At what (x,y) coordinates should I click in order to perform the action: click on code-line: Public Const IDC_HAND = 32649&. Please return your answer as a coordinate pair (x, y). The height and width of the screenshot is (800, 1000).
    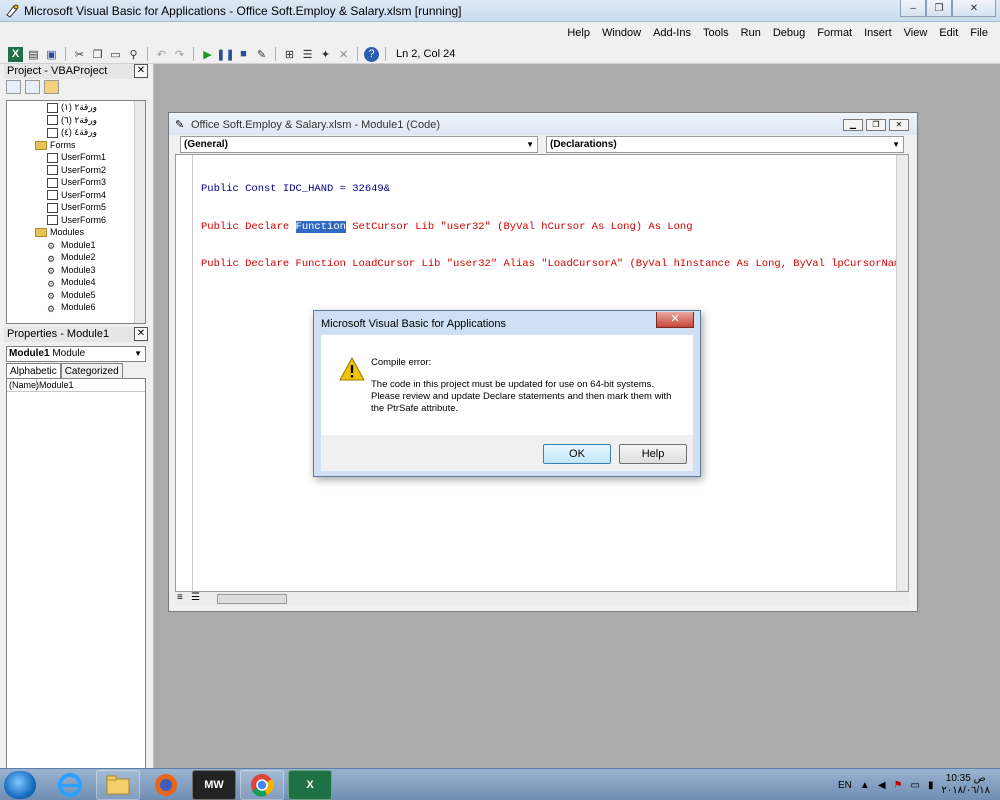
    Looking at the image, I should click on (554, 189).